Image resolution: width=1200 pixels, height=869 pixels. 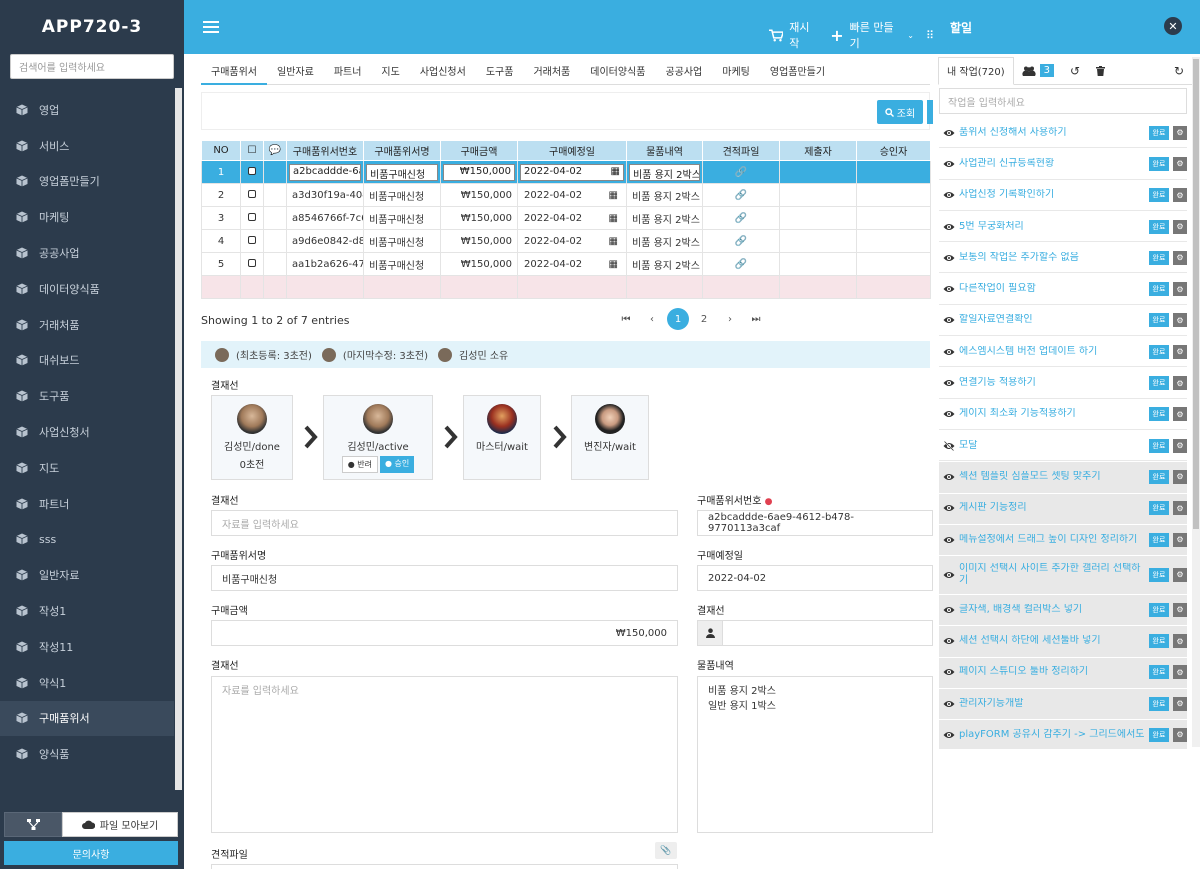 What do you see at coordinates (1053, 477) in the screenshot?
I see `todo-item-text: 섹션 템플릿 심플모드 셋팅 맞추기` at bounding box center [1053, 477].